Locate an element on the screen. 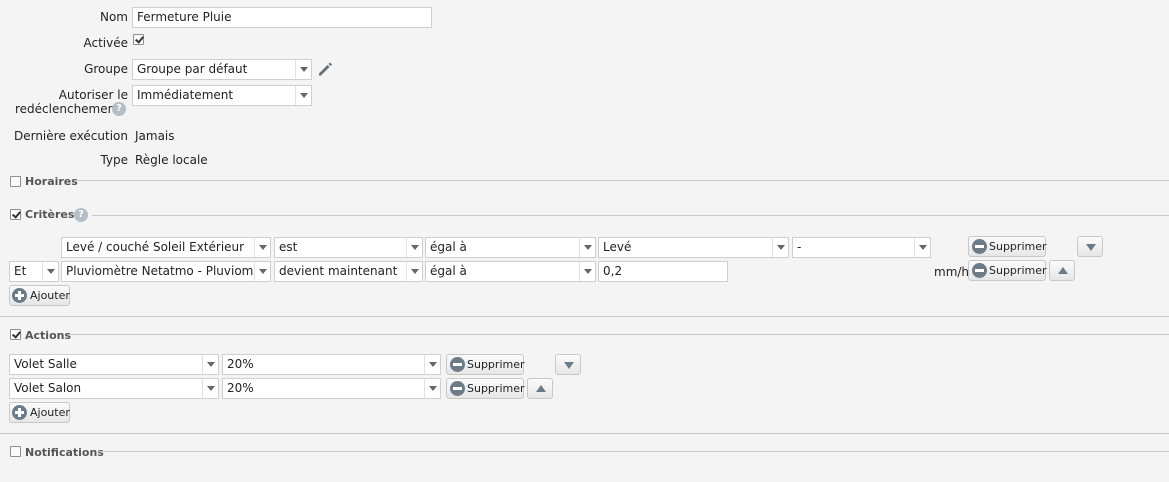 Image resolution: width=1169 pixels, height=482 pixels. group-label: Groupe is located at coordinates (106, 69).